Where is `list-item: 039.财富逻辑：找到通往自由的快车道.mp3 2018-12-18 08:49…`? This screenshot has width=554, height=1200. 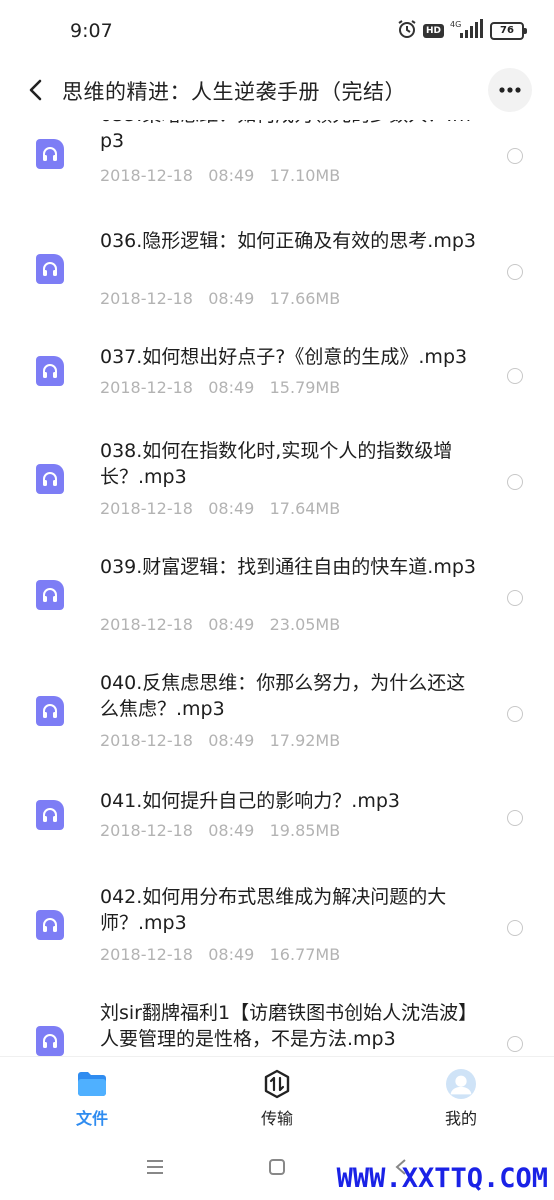 list-item: 039.财富逻辑：找到通往自由的快车道.mp3 2018-12-18 08:49… is located at coordinates (277, 610).